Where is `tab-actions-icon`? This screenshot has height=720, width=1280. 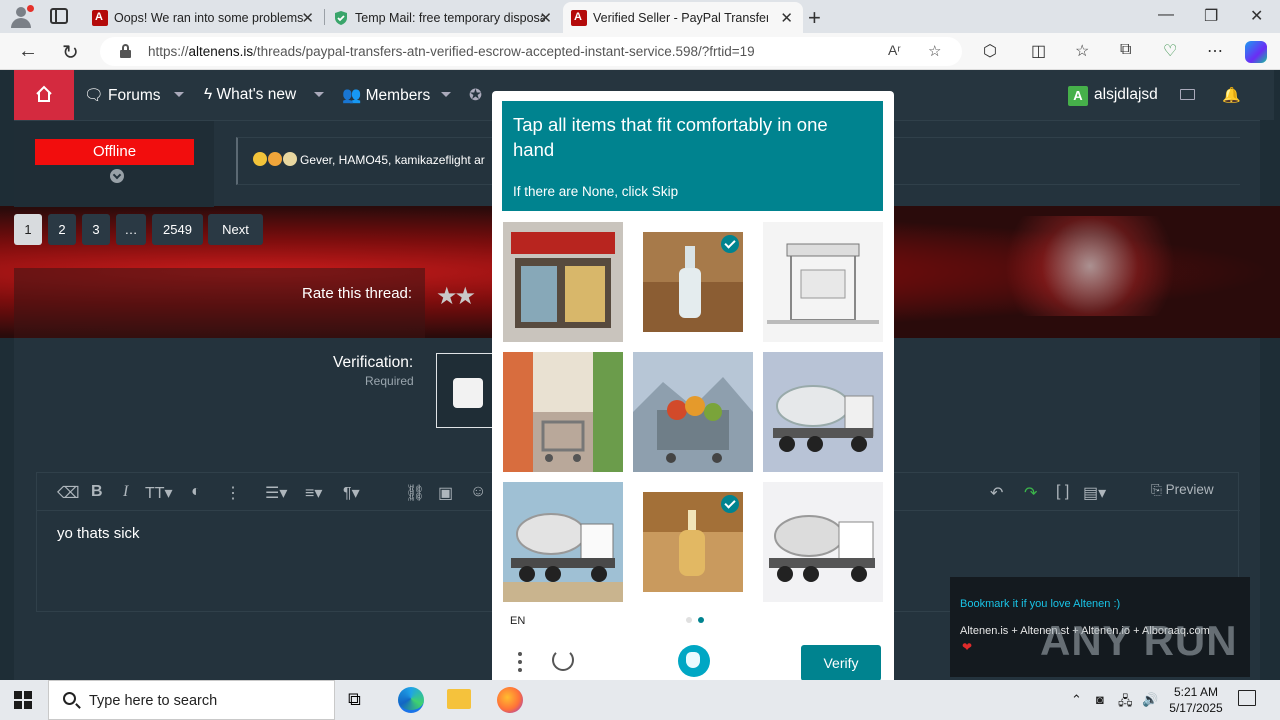
tab-actions-icon is located at coordinates (59, 16).